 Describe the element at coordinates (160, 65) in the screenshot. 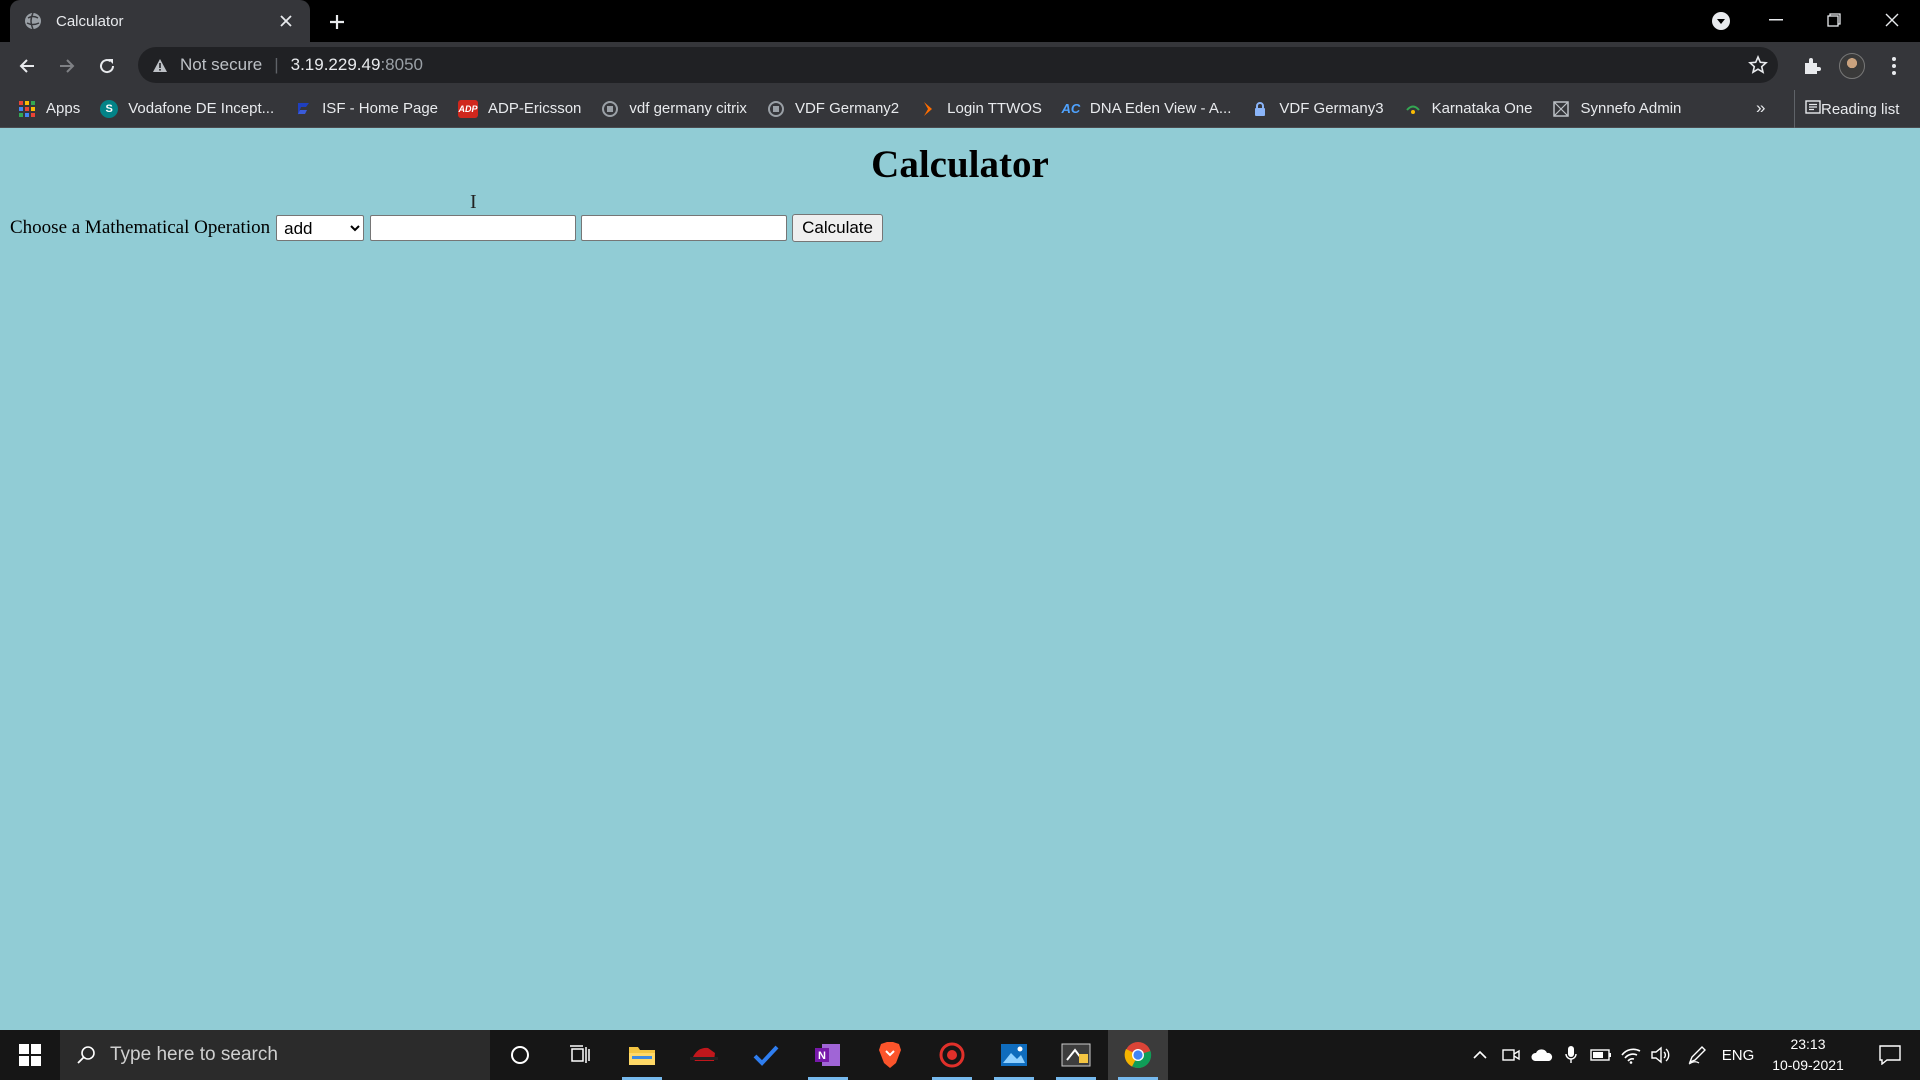

I see `warning-icon` at that location.